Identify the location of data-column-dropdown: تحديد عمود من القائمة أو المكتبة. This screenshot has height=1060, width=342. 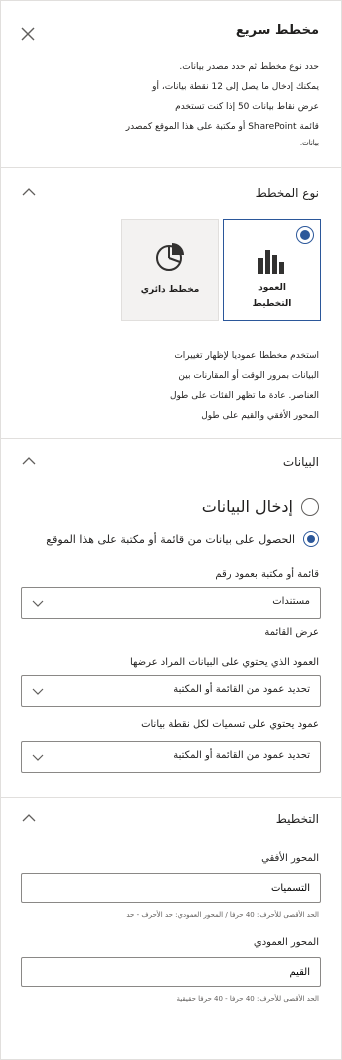
(171, 691).